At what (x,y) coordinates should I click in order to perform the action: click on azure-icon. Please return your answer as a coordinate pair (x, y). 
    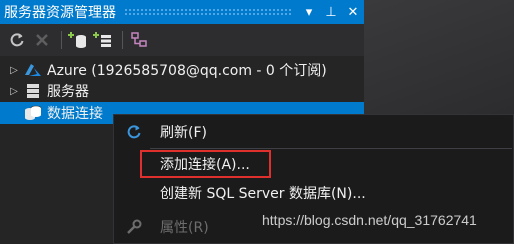
    Looking at the image, I should click on (33, 70).